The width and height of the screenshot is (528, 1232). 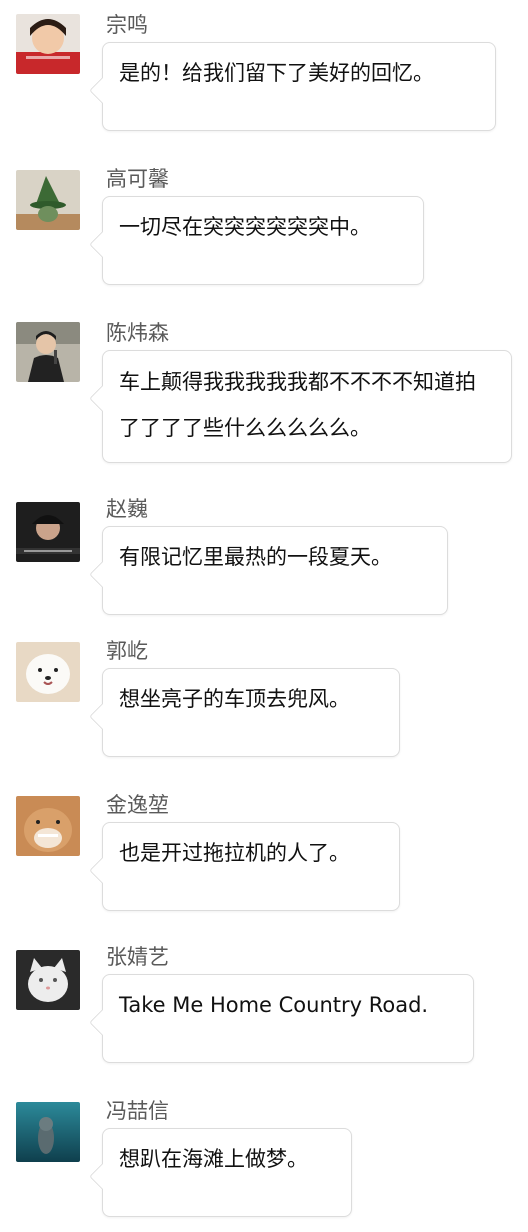 I want to click on singer-microphone-avatar, so click(x=48, y=352).